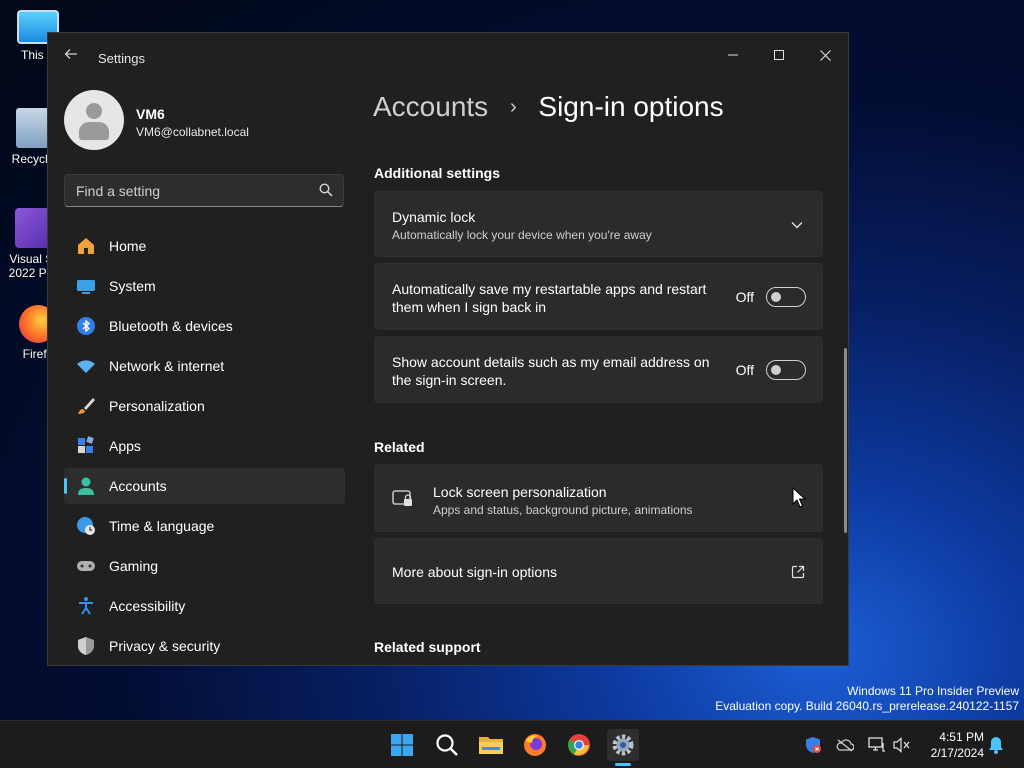 Image resolution: width=1024 pixels, height=768 pixels. I want to click on home-icon, so click(86, 246).